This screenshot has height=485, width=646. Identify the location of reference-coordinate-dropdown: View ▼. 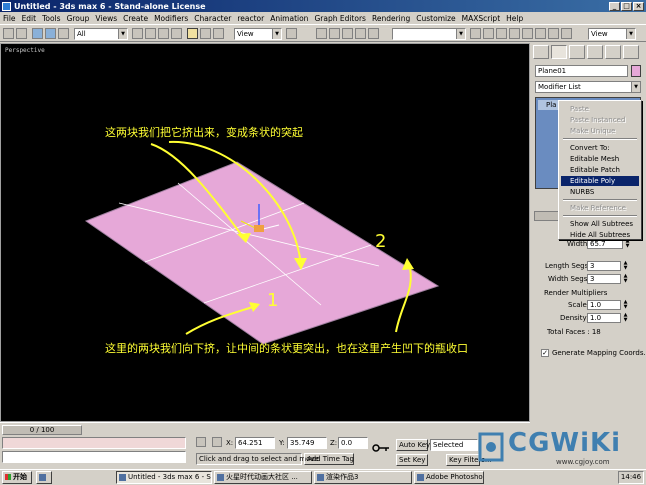
(258, 34).